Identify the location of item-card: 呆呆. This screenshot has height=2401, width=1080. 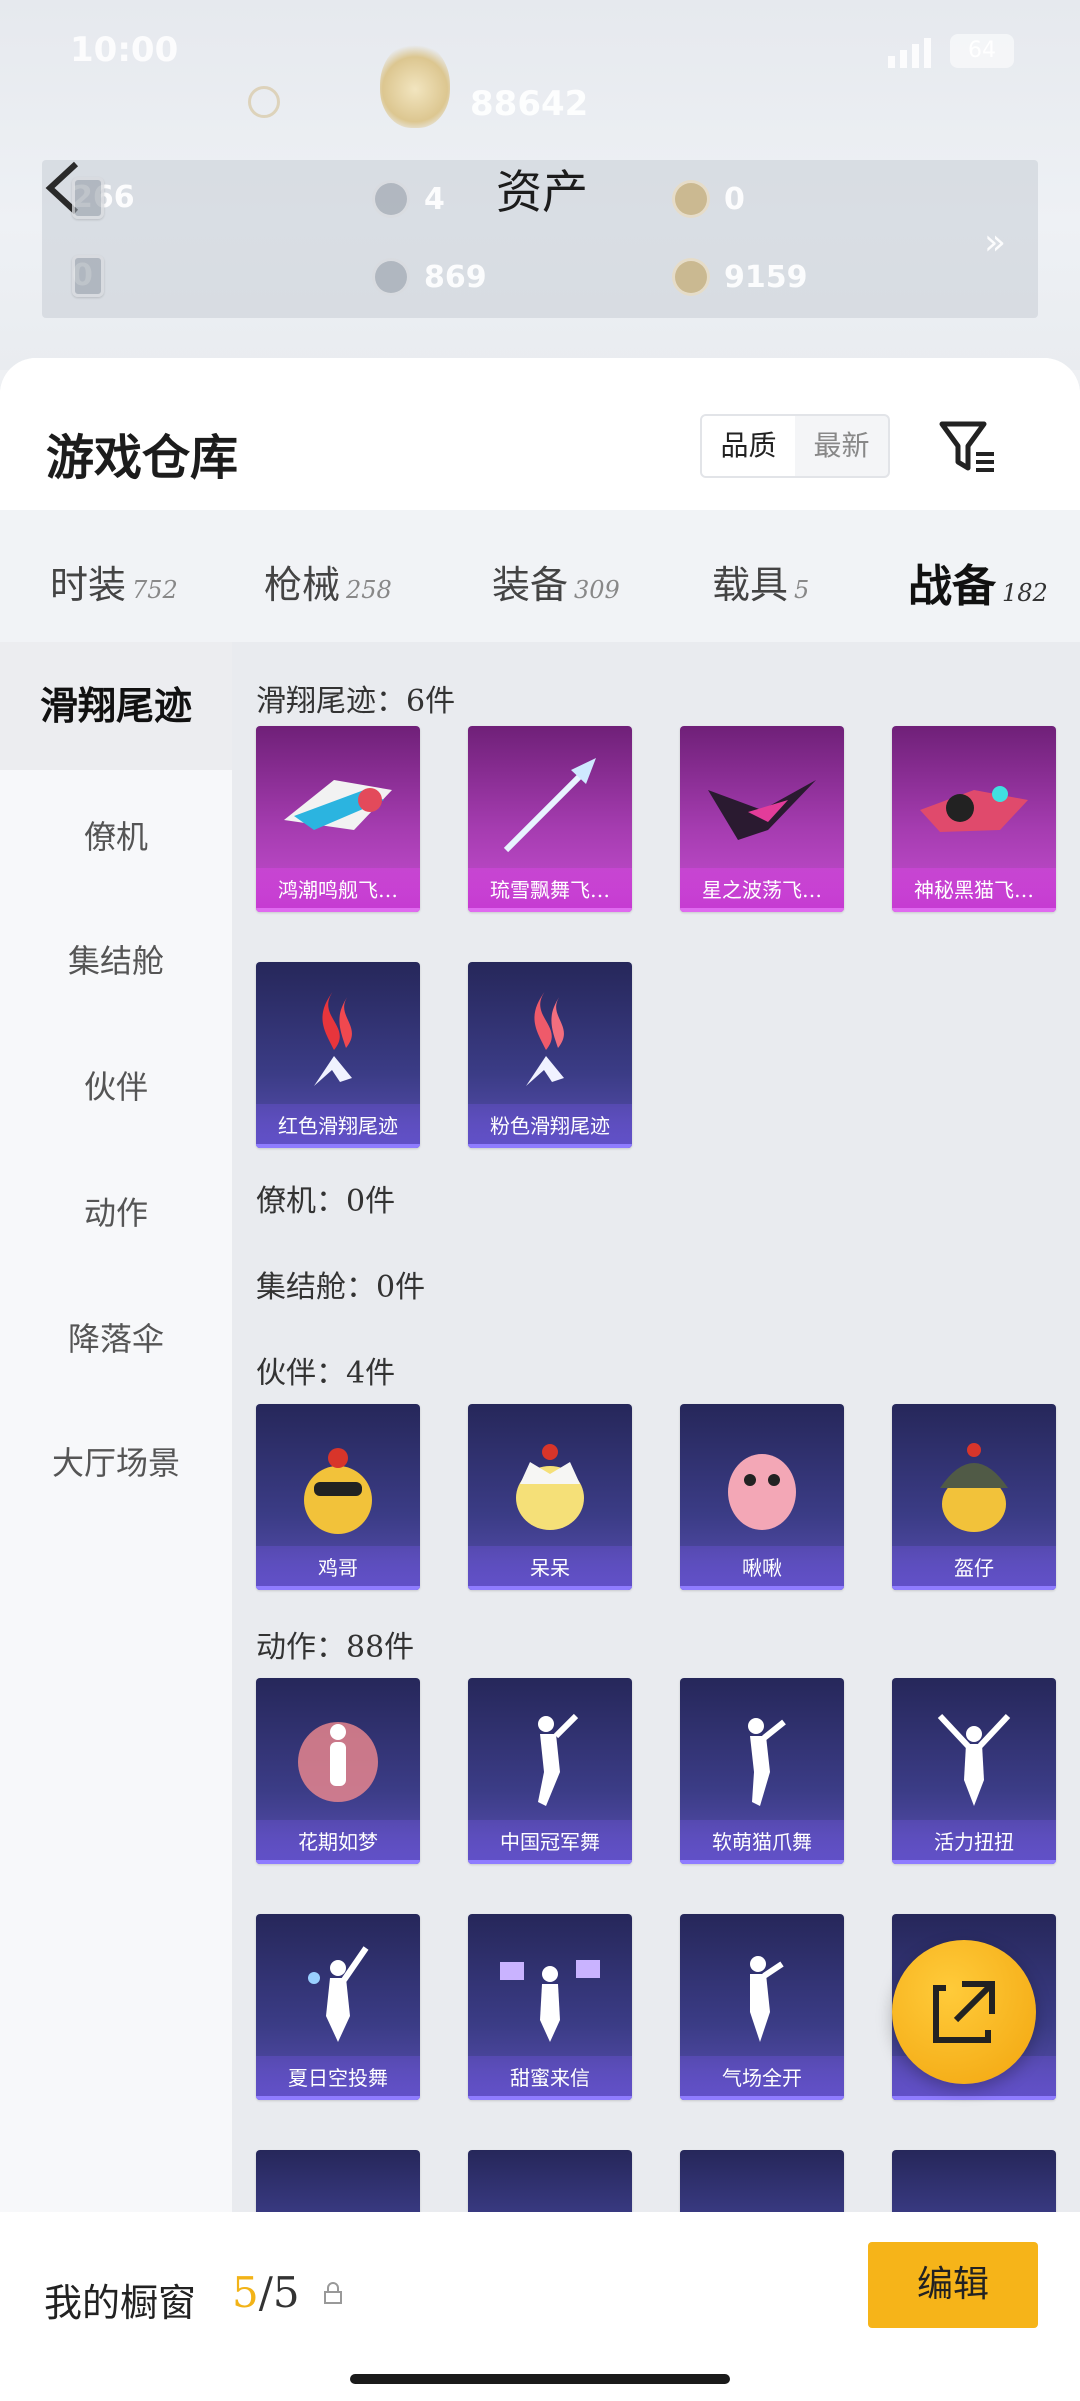
(550, 1497).